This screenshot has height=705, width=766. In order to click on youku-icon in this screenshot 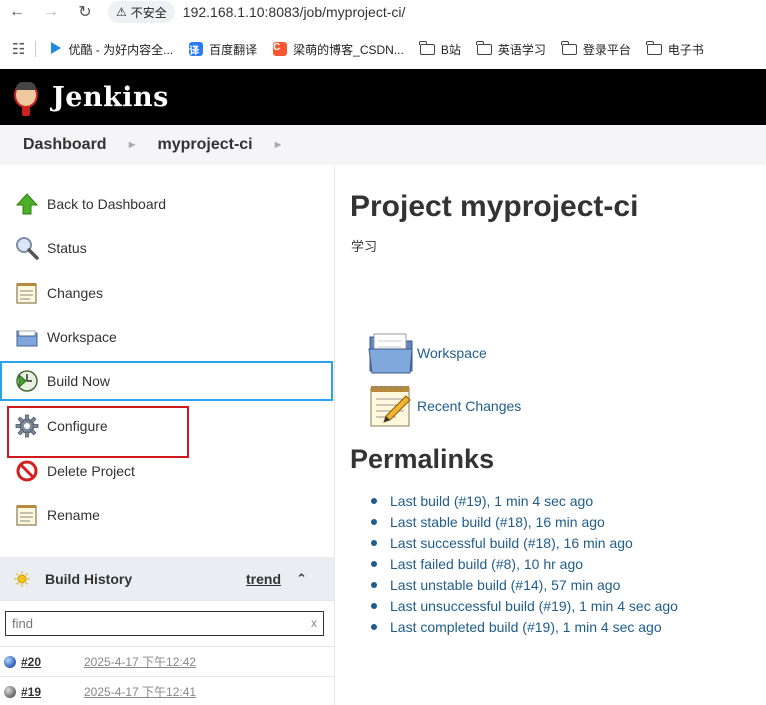, I will do `click(56, 49)`.